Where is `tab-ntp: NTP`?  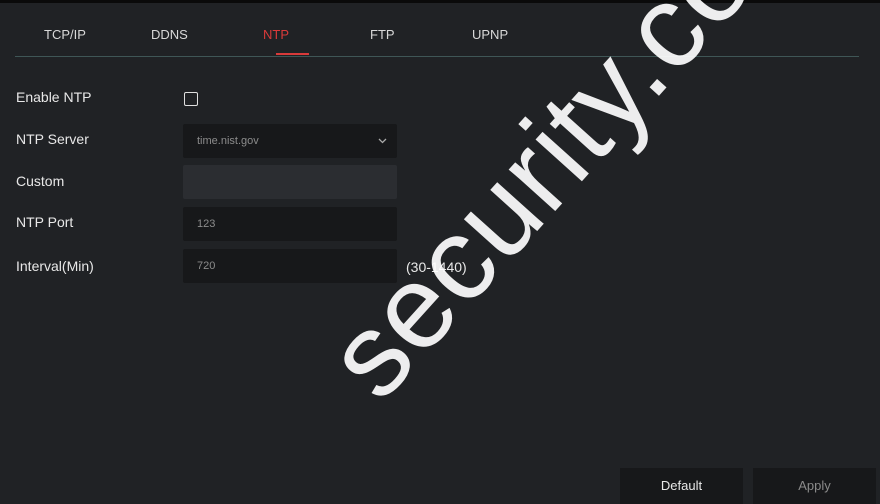 tab-ntp: NTP is located at coordinates (276, 34).